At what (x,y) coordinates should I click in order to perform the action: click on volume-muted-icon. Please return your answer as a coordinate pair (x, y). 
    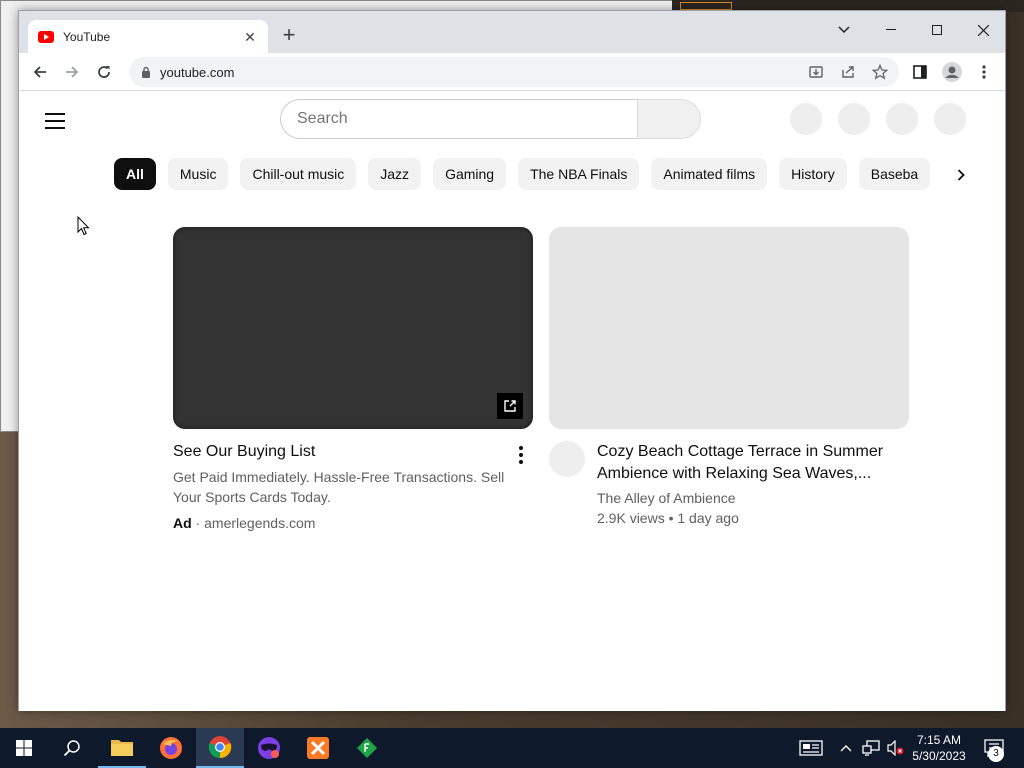
    Looking at the image, I should click on (895, 748).